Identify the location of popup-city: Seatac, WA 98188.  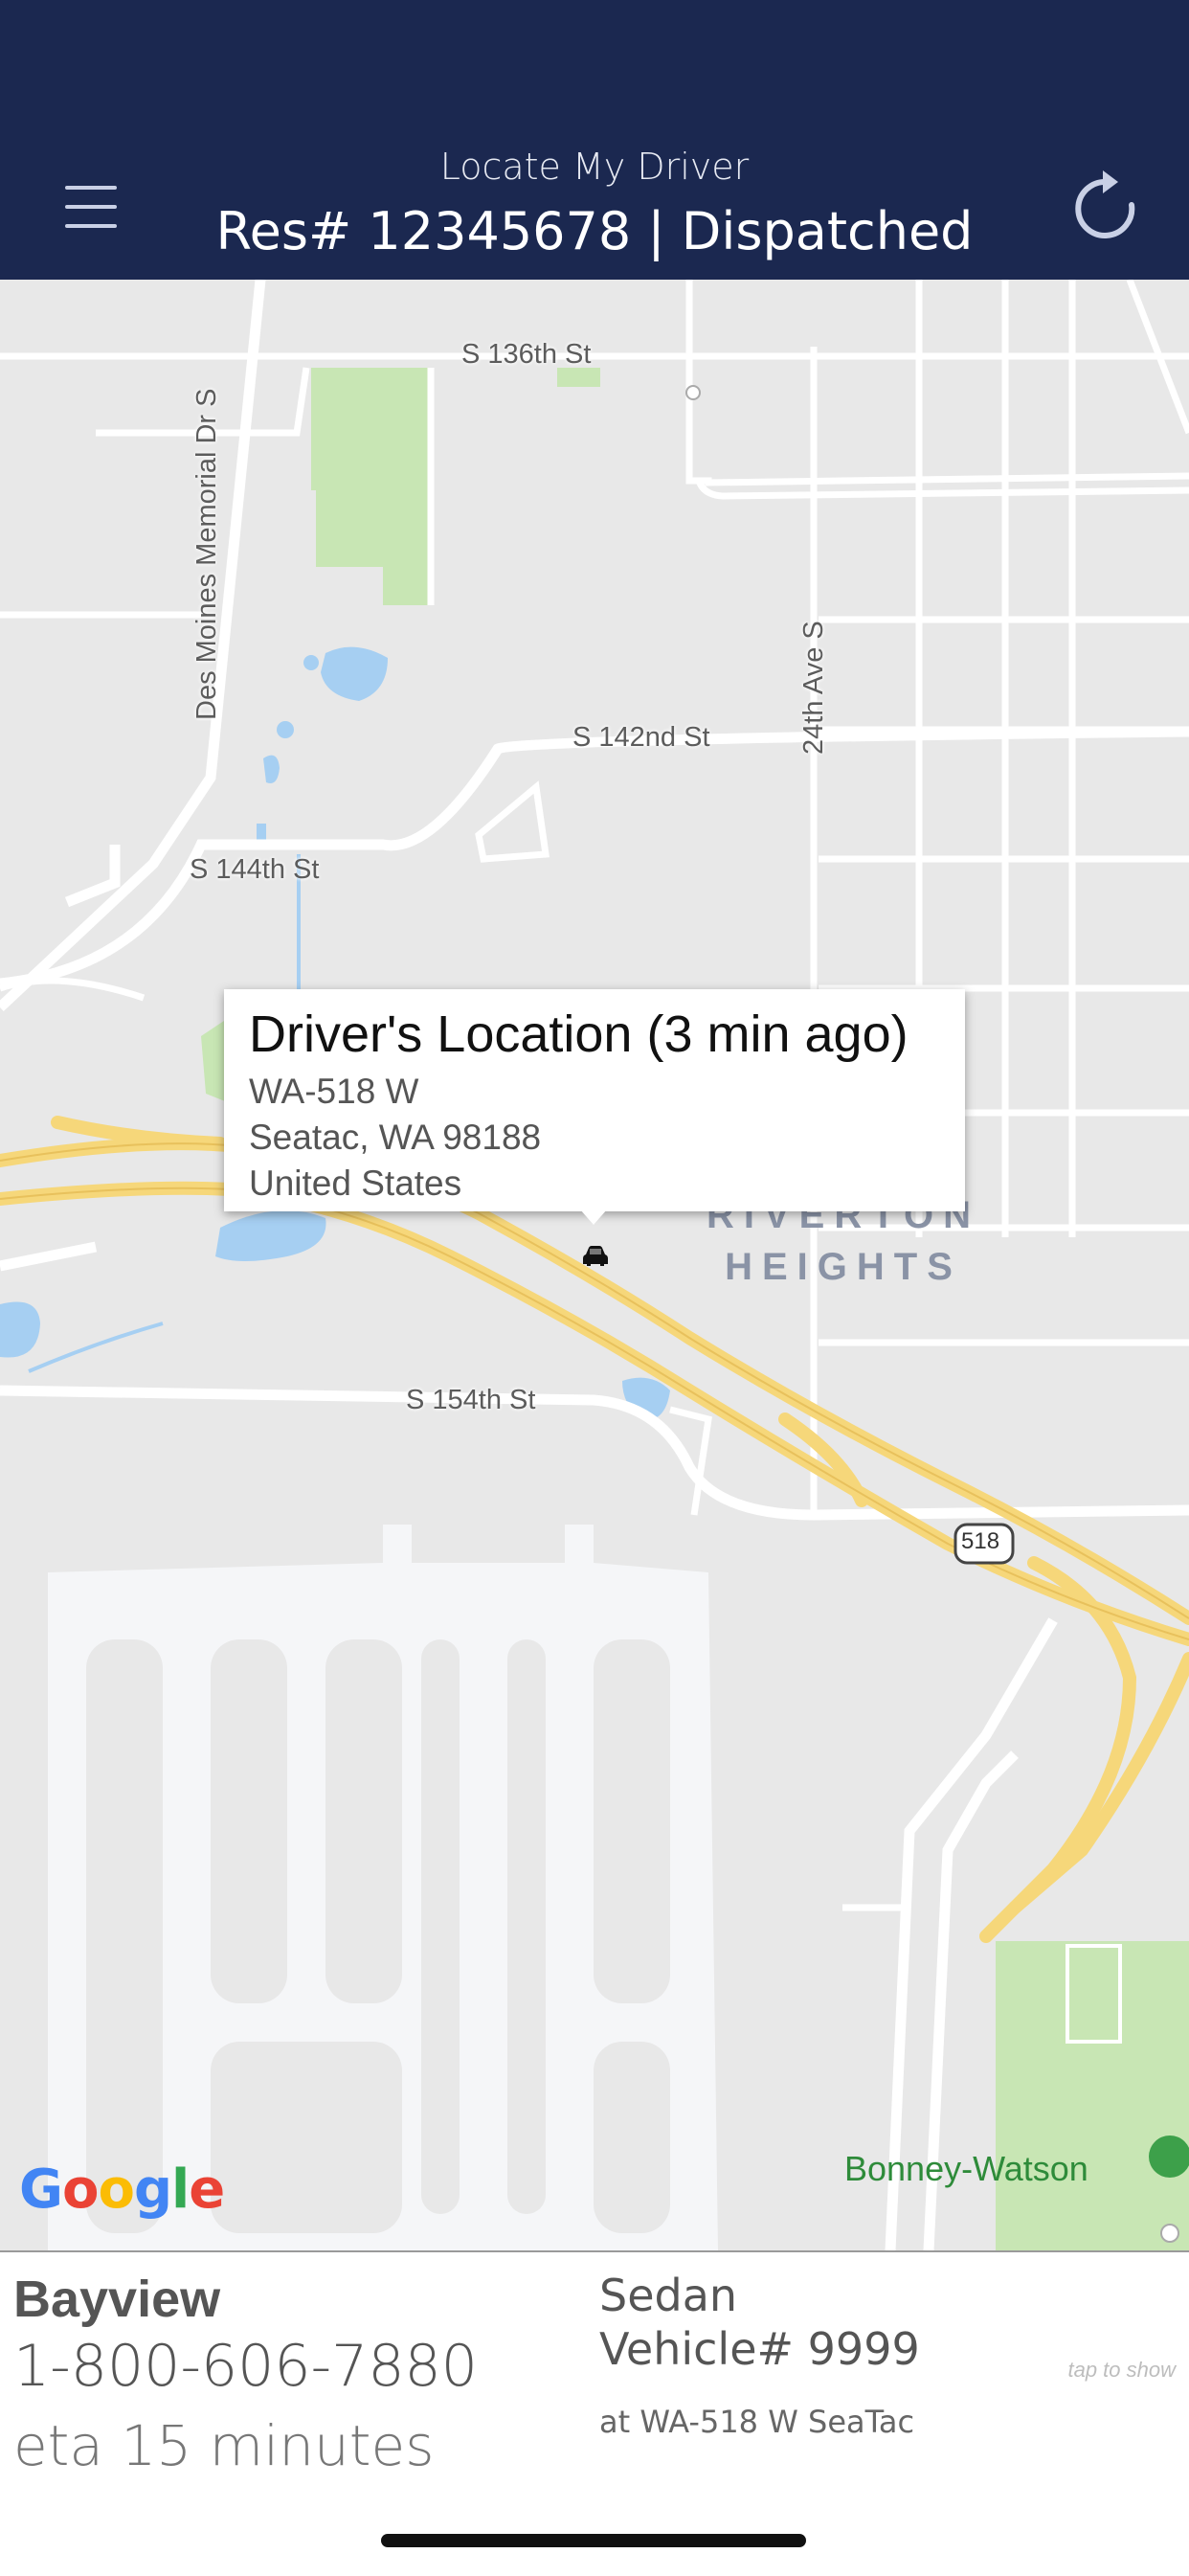
(395, 1137).